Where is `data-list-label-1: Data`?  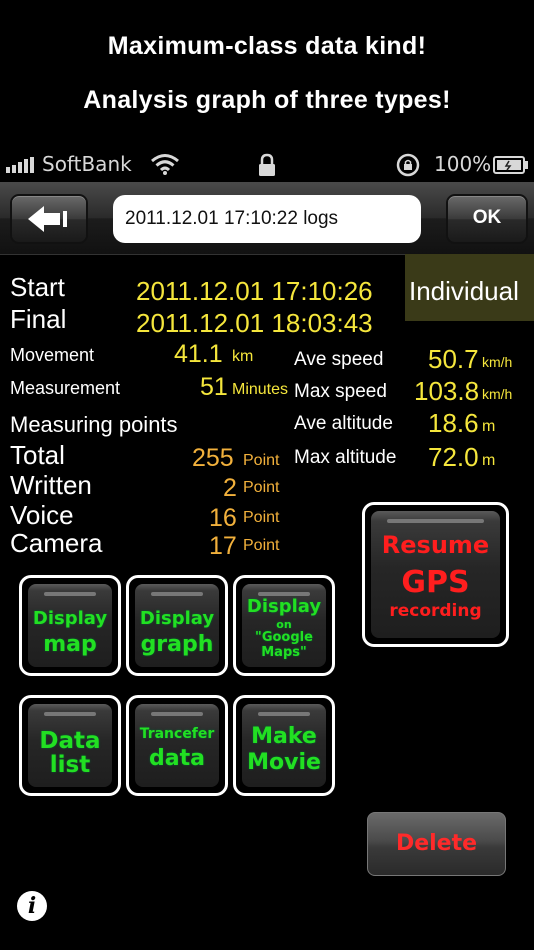 data-list-label-1: Data is located at coordinates (70, 741).